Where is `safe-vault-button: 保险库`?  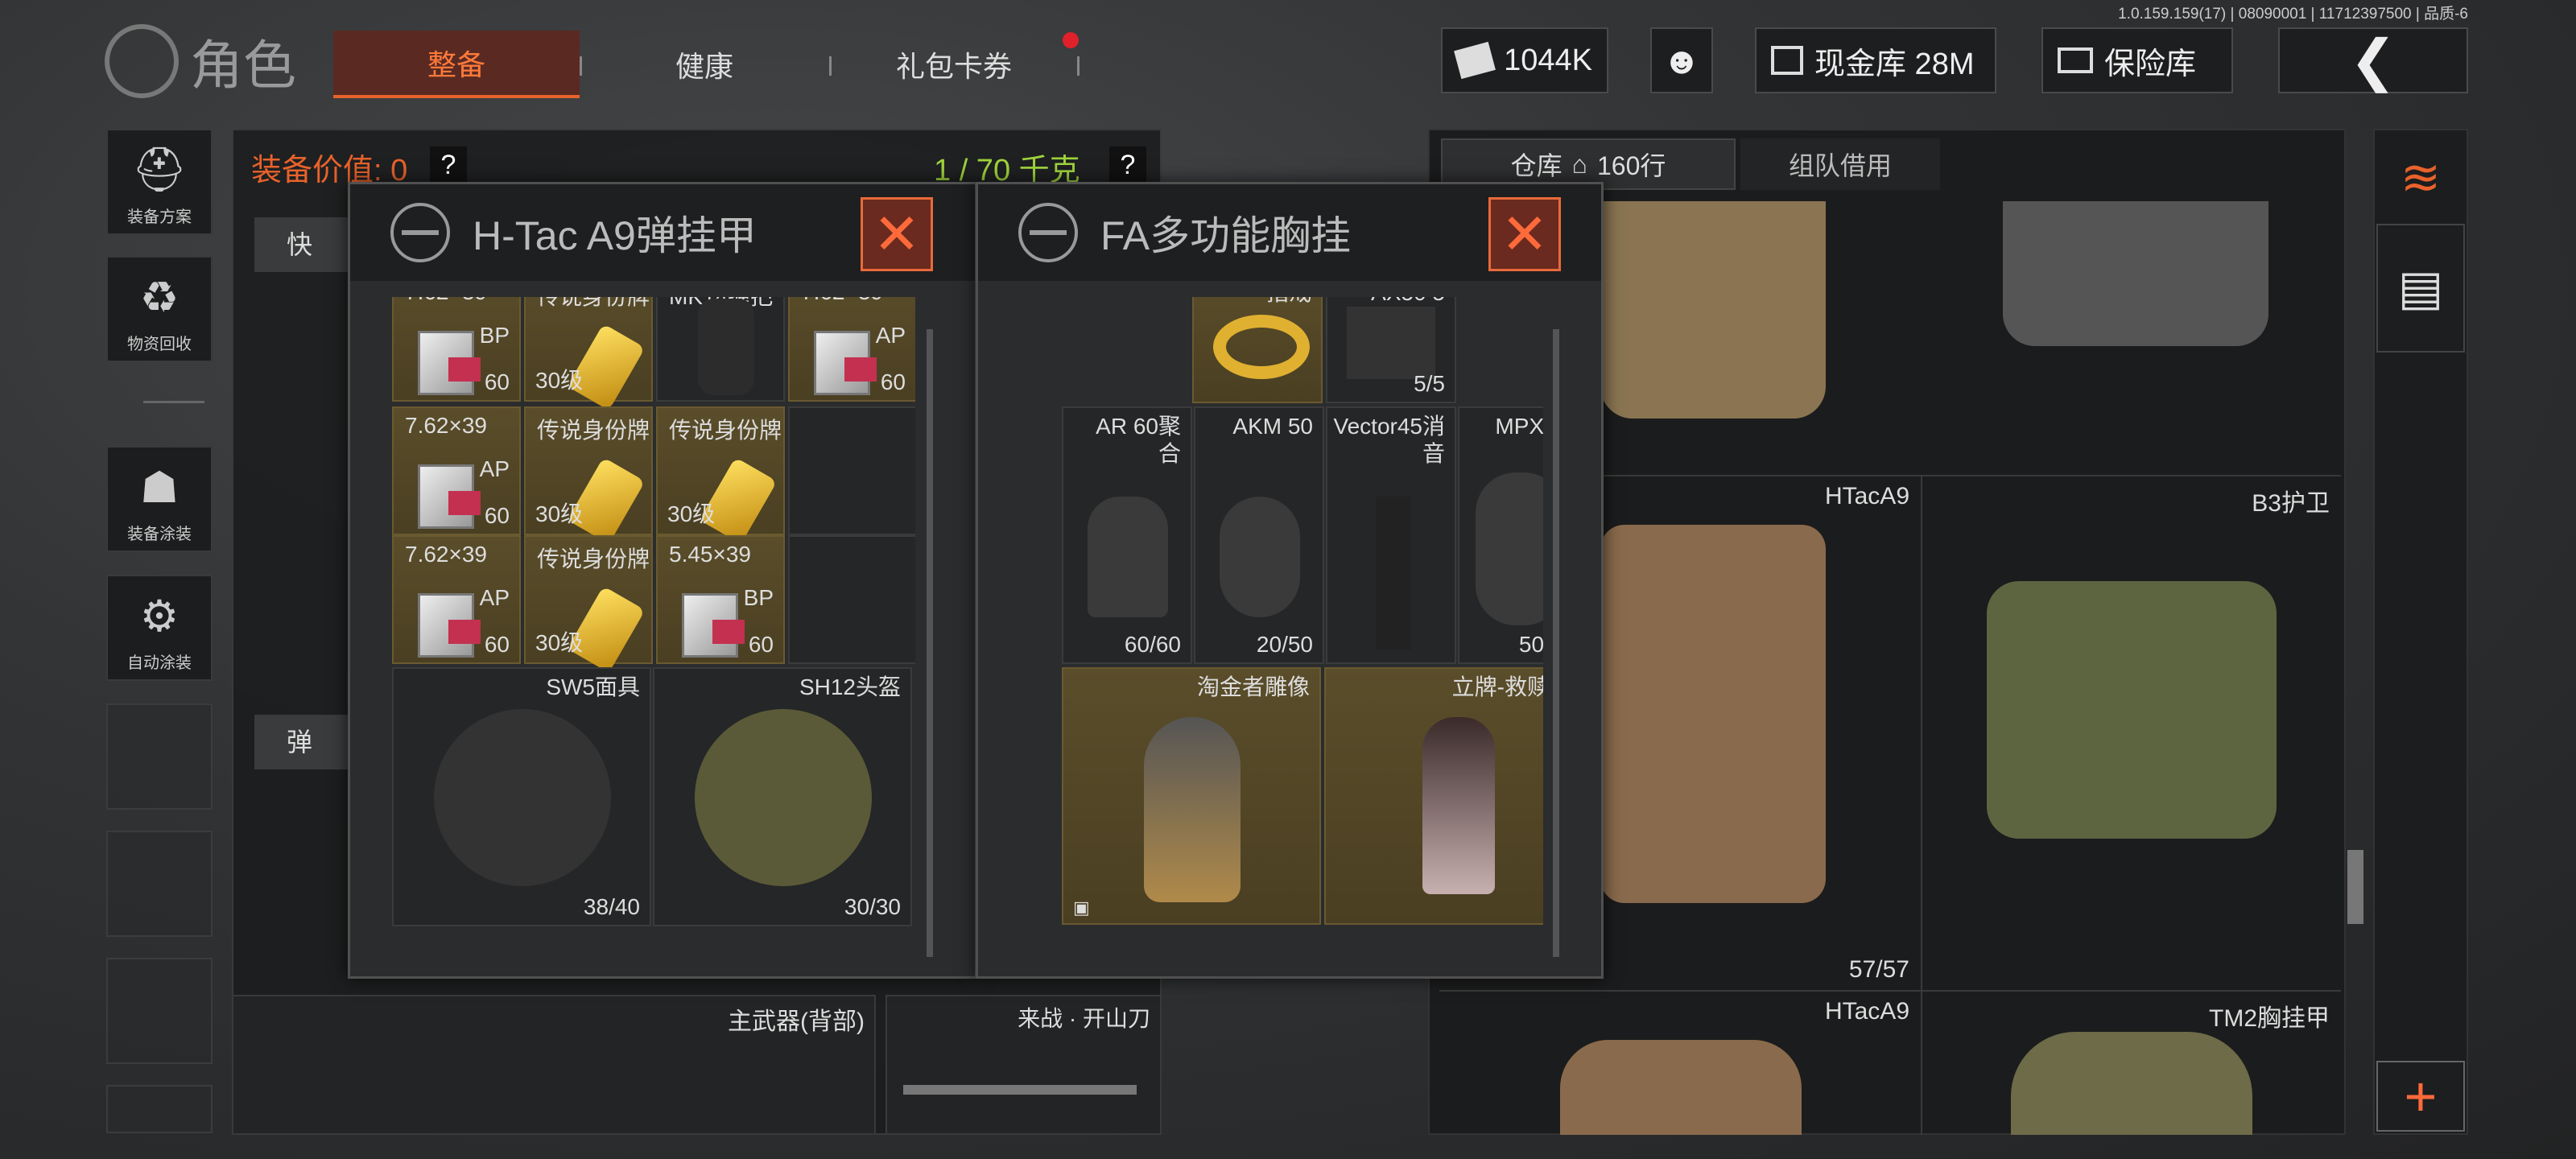
safe-vault-button: 保险库 is located at coordinates (2137, 60).